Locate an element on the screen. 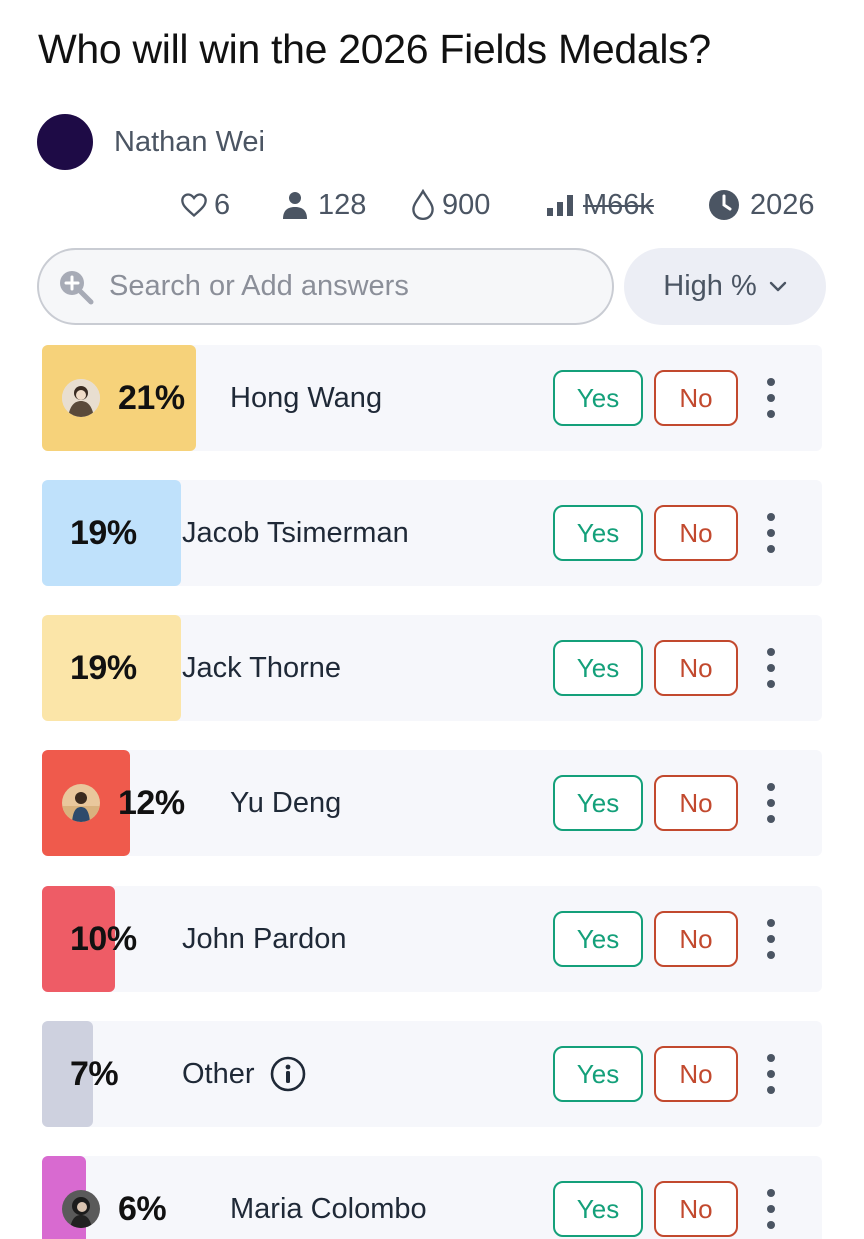  clock-icon is located at coordinates (724, 205).